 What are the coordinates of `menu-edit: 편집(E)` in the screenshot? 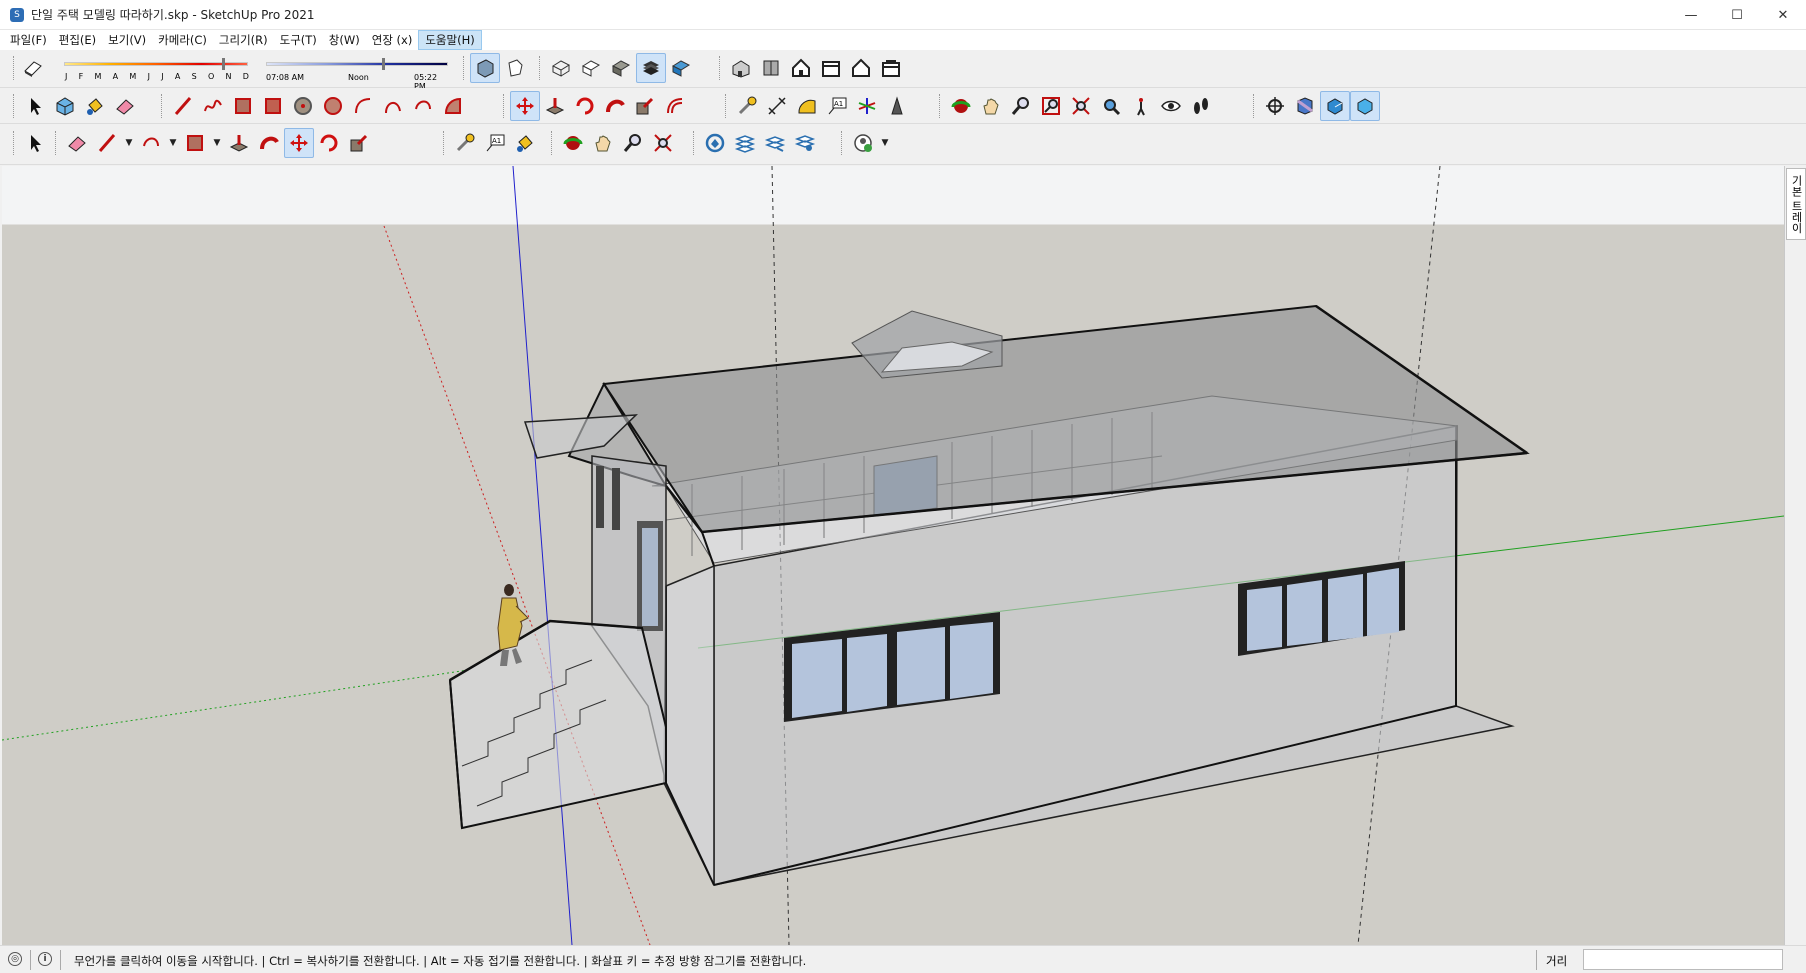 It's located at (77, 40).